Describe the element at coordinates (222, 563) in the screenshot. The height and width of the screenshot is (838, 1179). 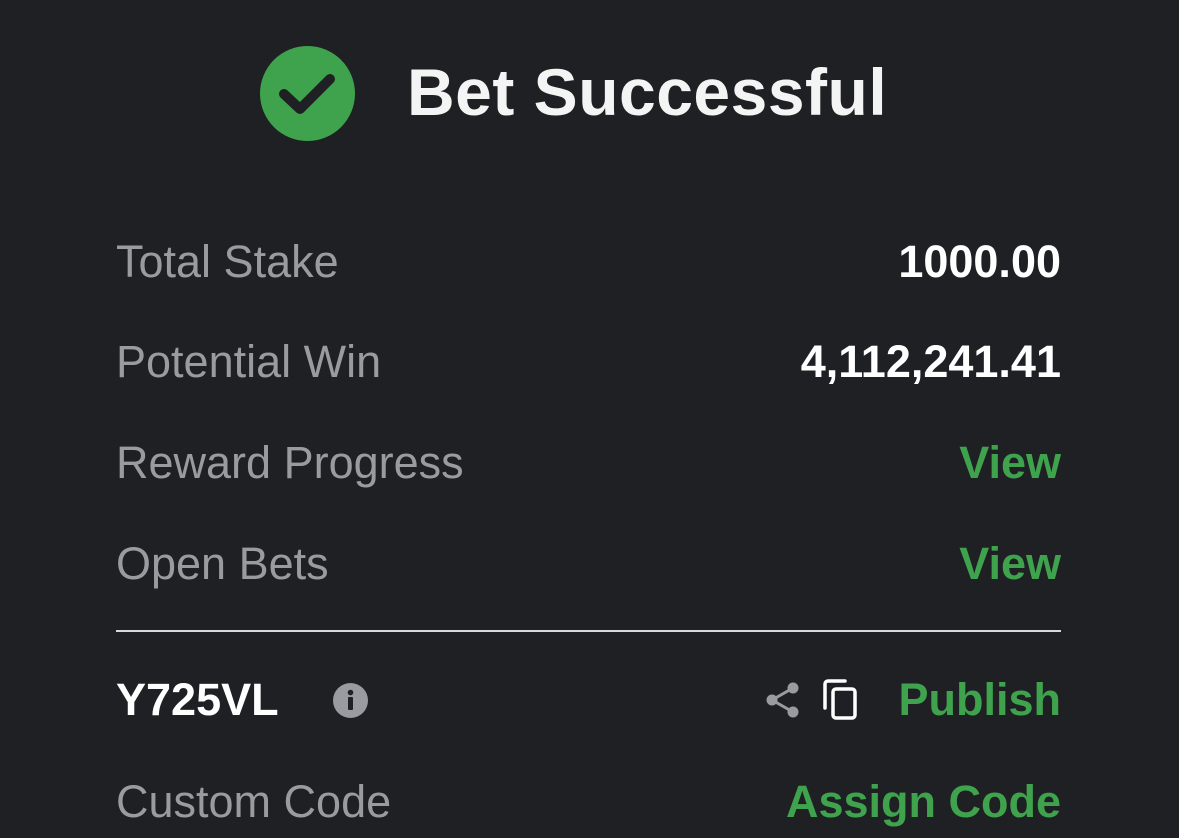
I see `open-bets-label: Open Bets` at that location.